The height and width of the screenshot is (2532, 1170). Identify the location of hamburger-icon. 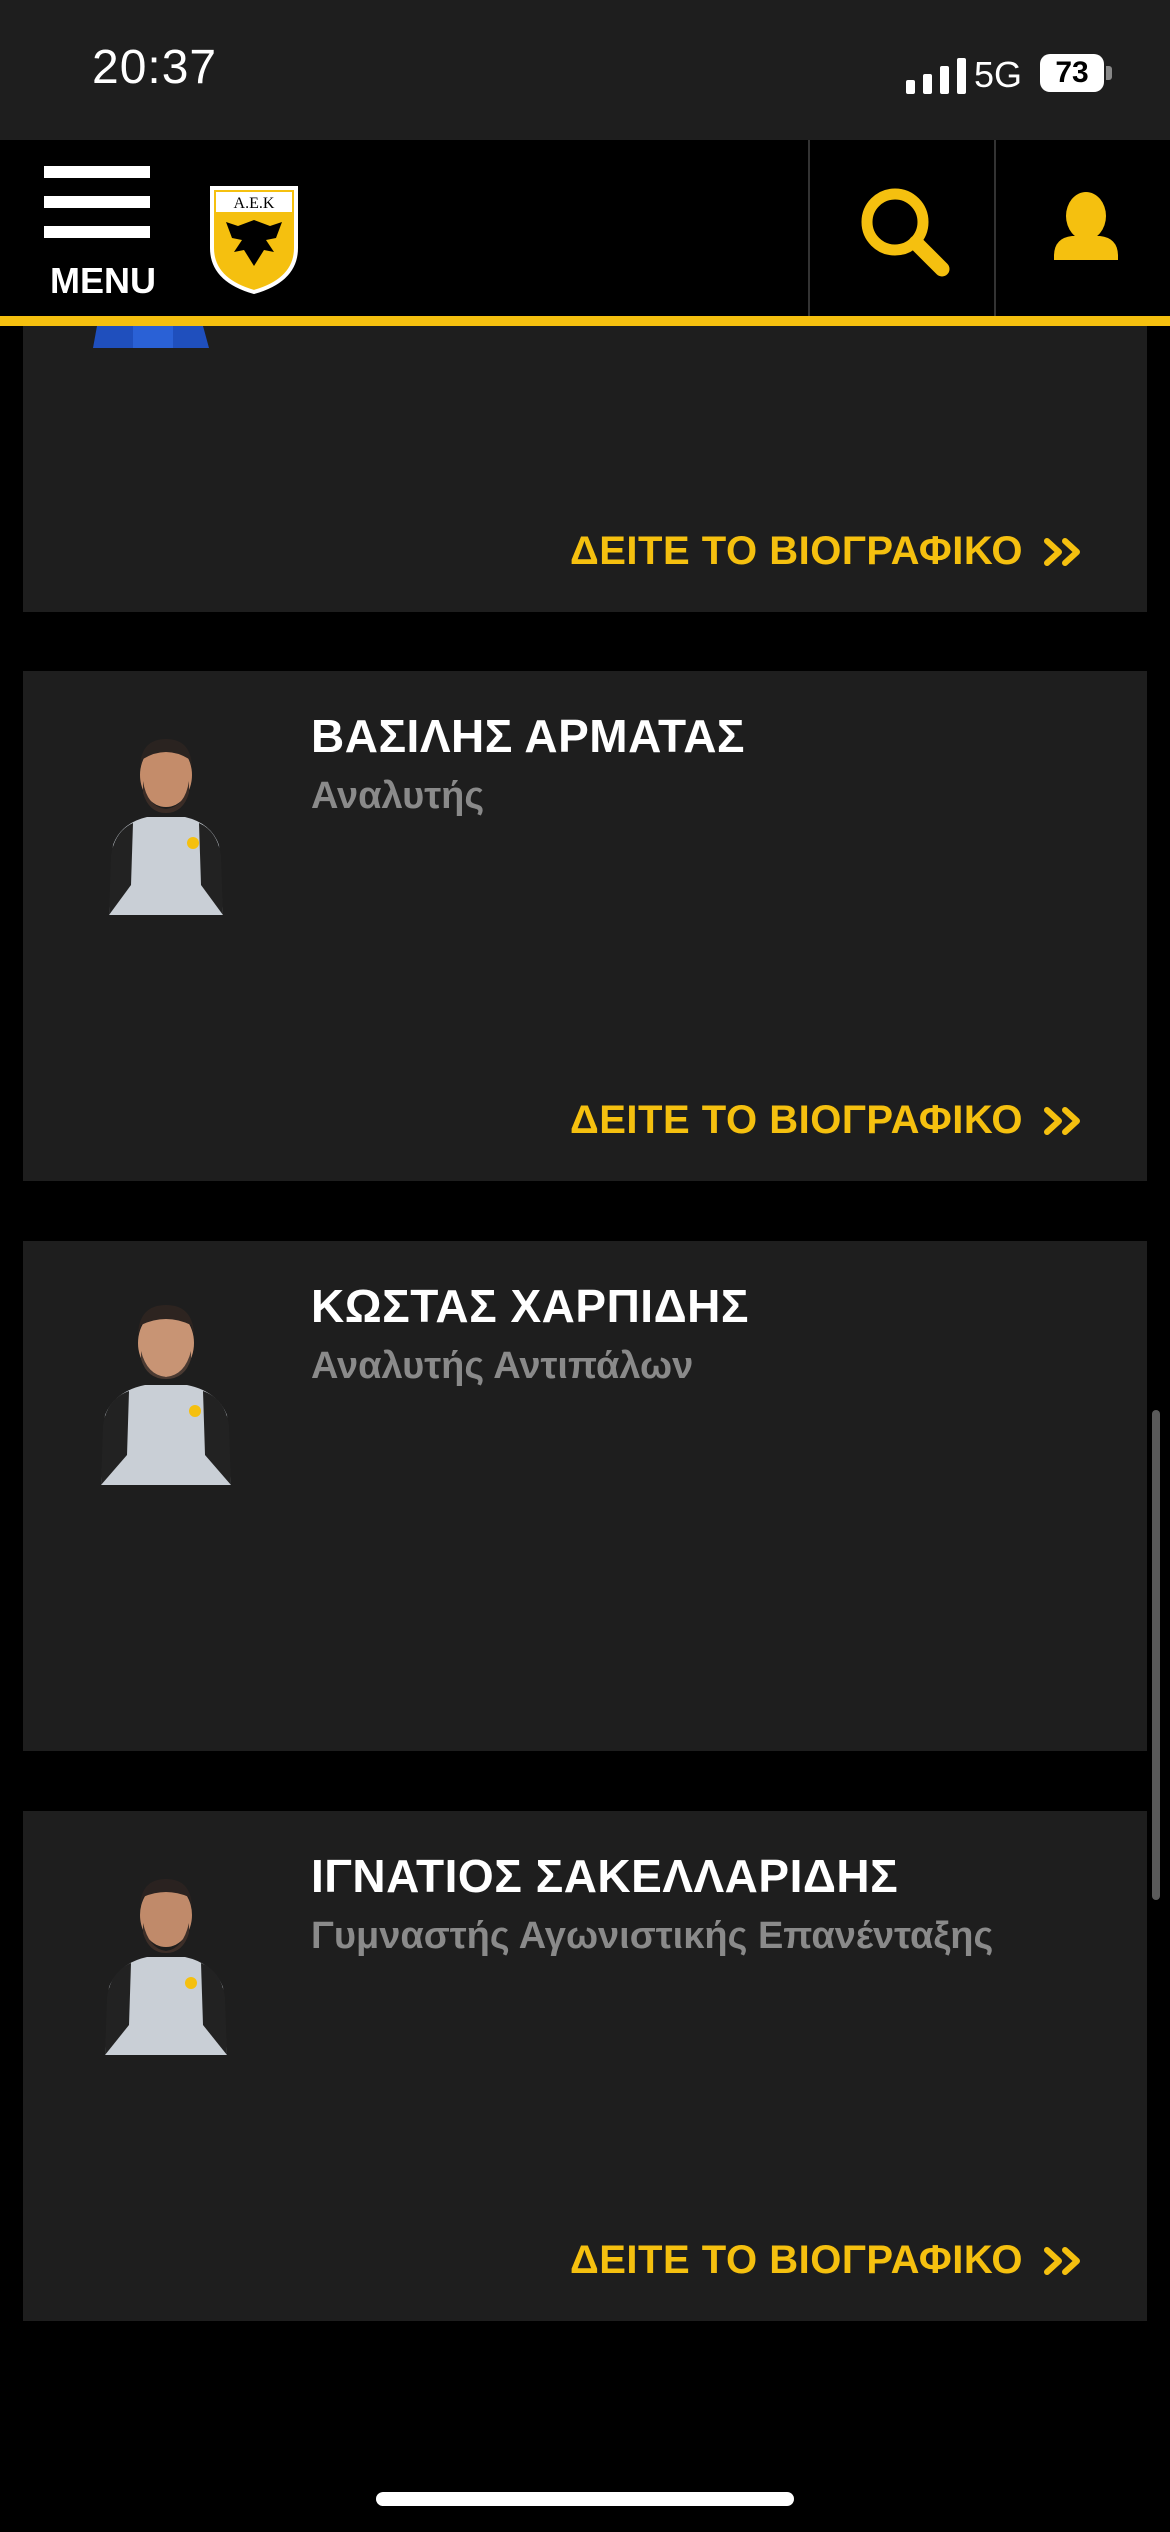
(97, 172).